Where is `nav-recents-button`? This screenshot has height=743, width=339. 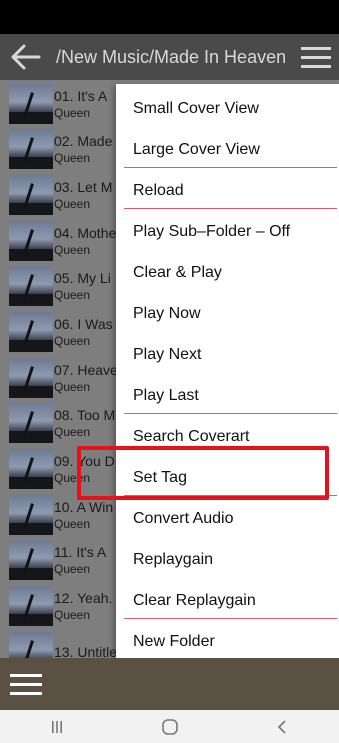 nav-recents-button is located at coordinates (57, 726).